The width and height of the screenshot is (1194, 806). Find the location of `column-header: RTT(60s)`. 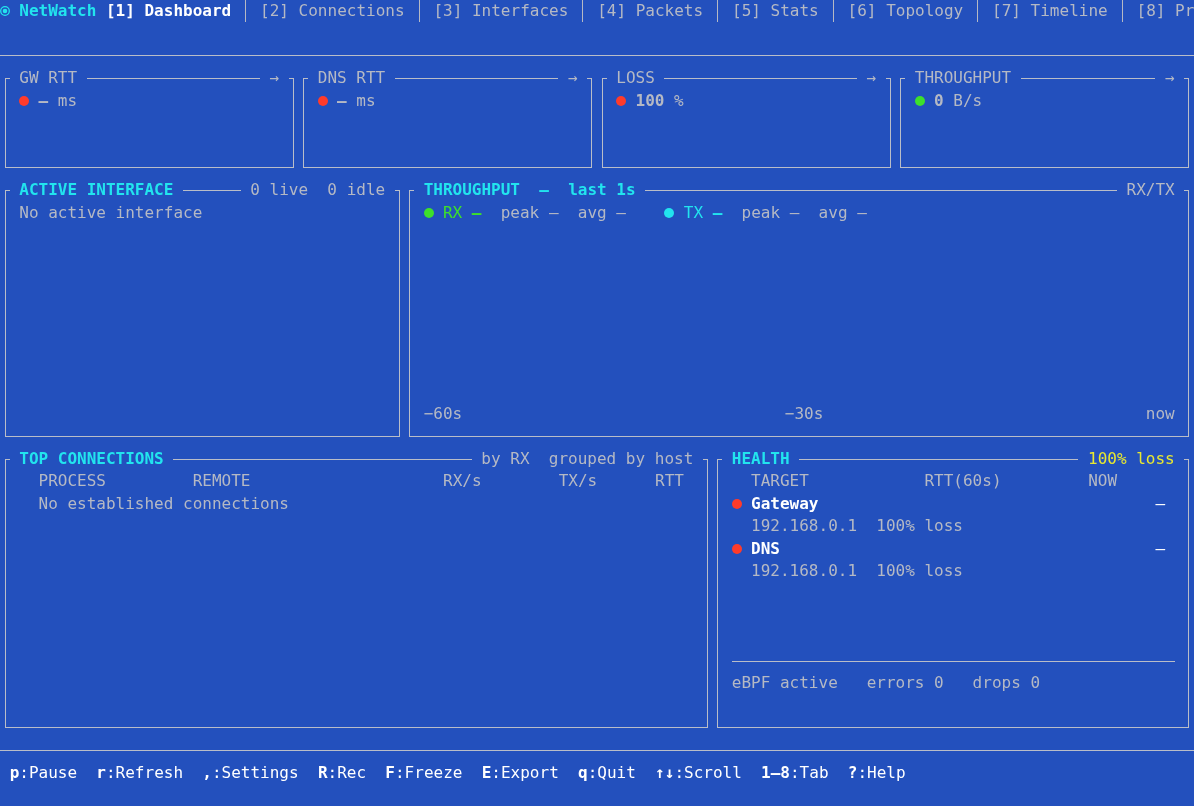

column-header: RTT(60s) is located at coordinates (963, 481).